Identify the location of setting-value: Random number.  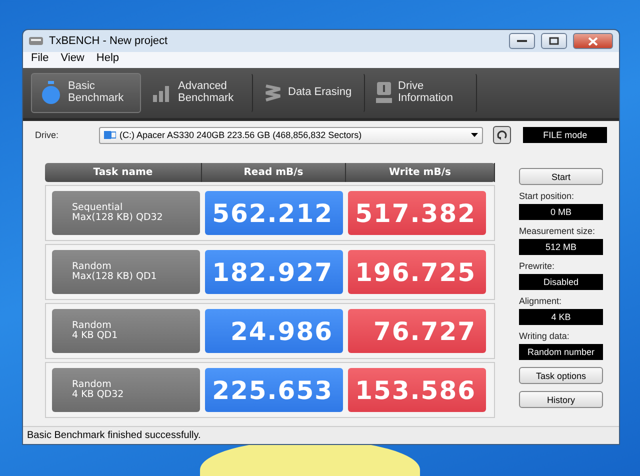
(561, 352).